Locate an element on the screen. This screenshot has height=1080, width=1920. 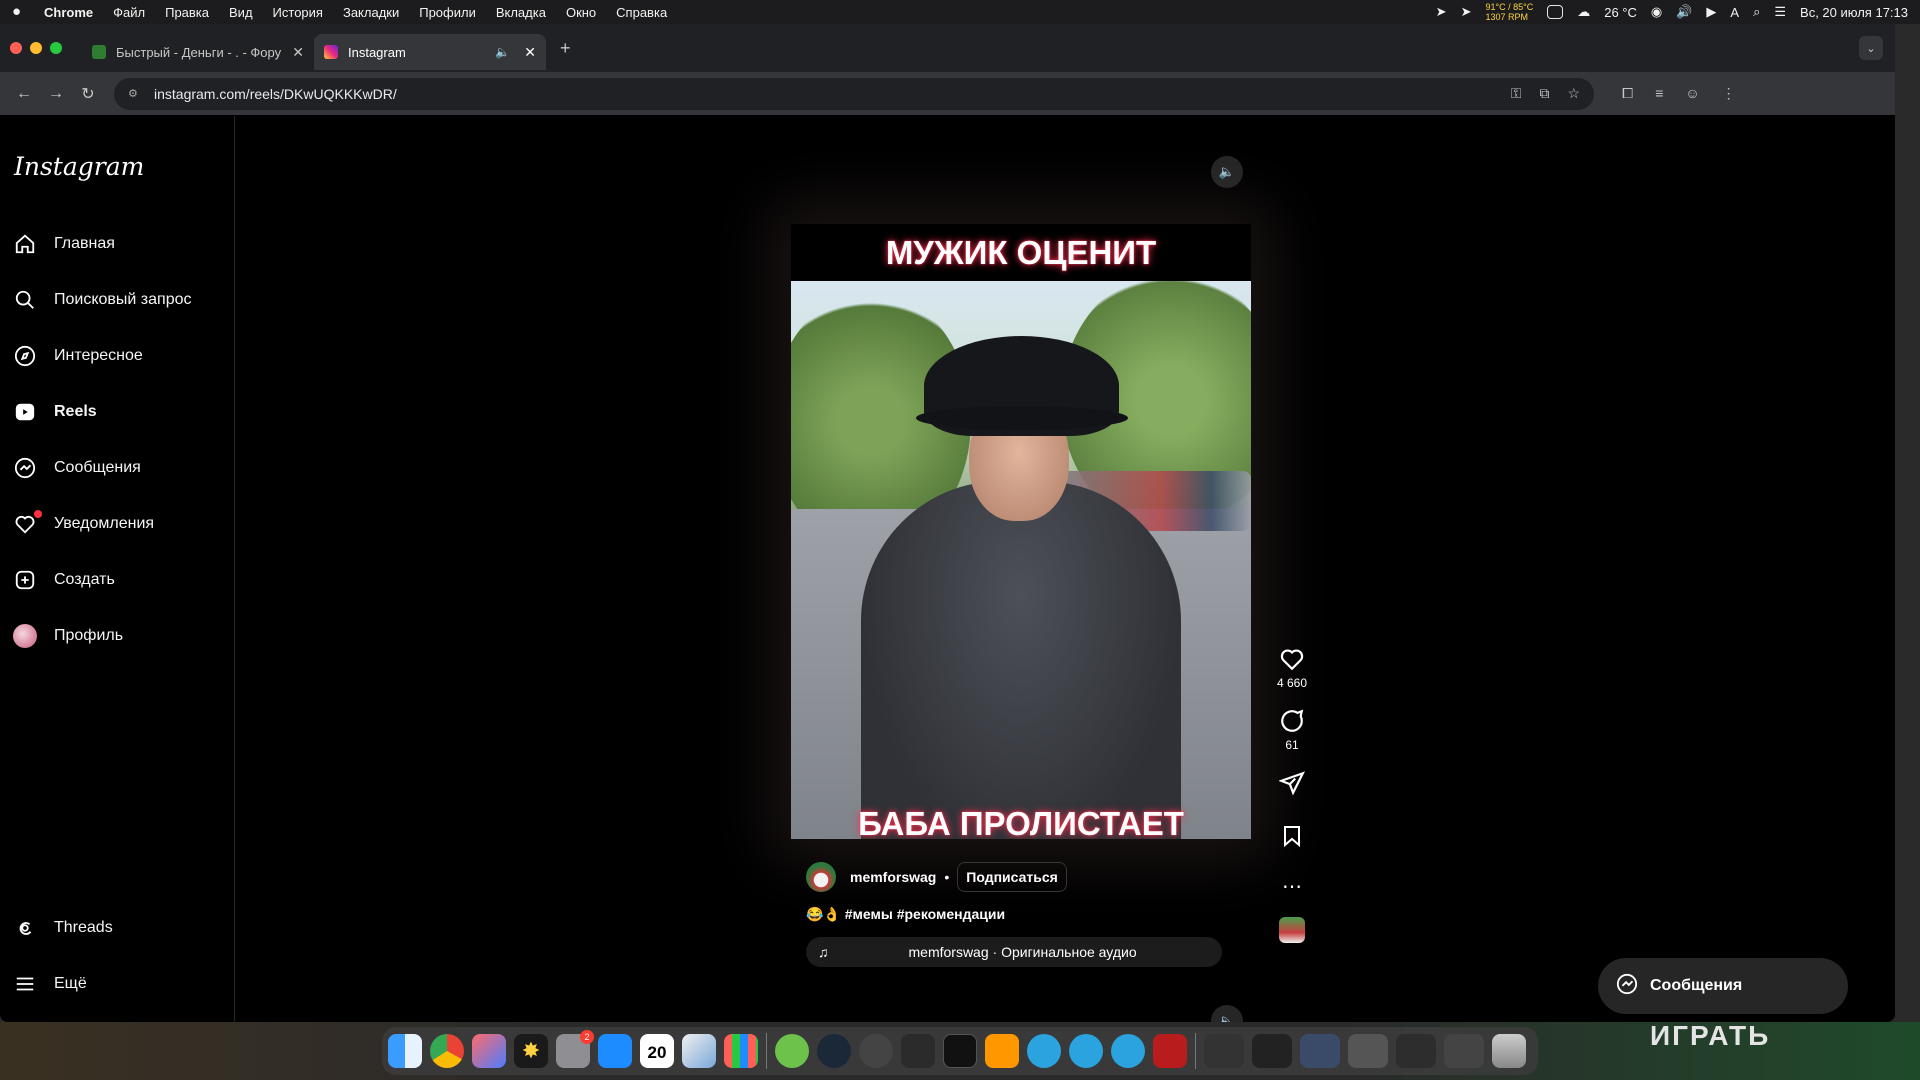
sidebar-item-search: Поисковый запрос is located at coordinates (102, 300).